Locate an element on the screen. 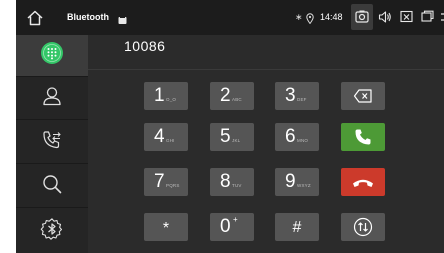  key-3: 3 DEF is located at coordinates (297, 96).